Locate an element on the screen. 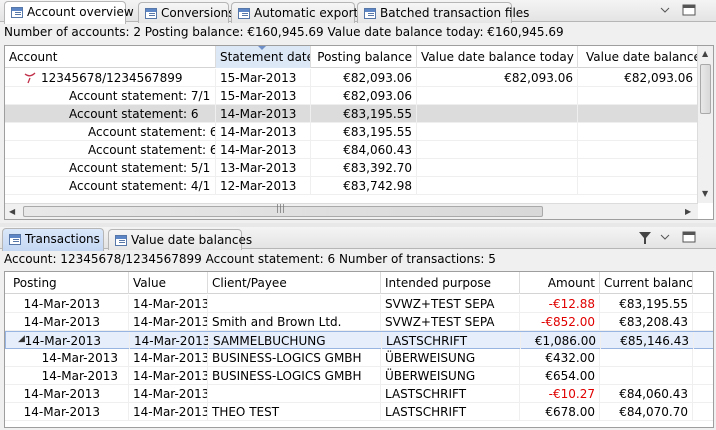 Image resolution: width=716 pixels, height=430 pixels. posting-balance-cell: €84,060.43 is located at coordinates (364, 149).